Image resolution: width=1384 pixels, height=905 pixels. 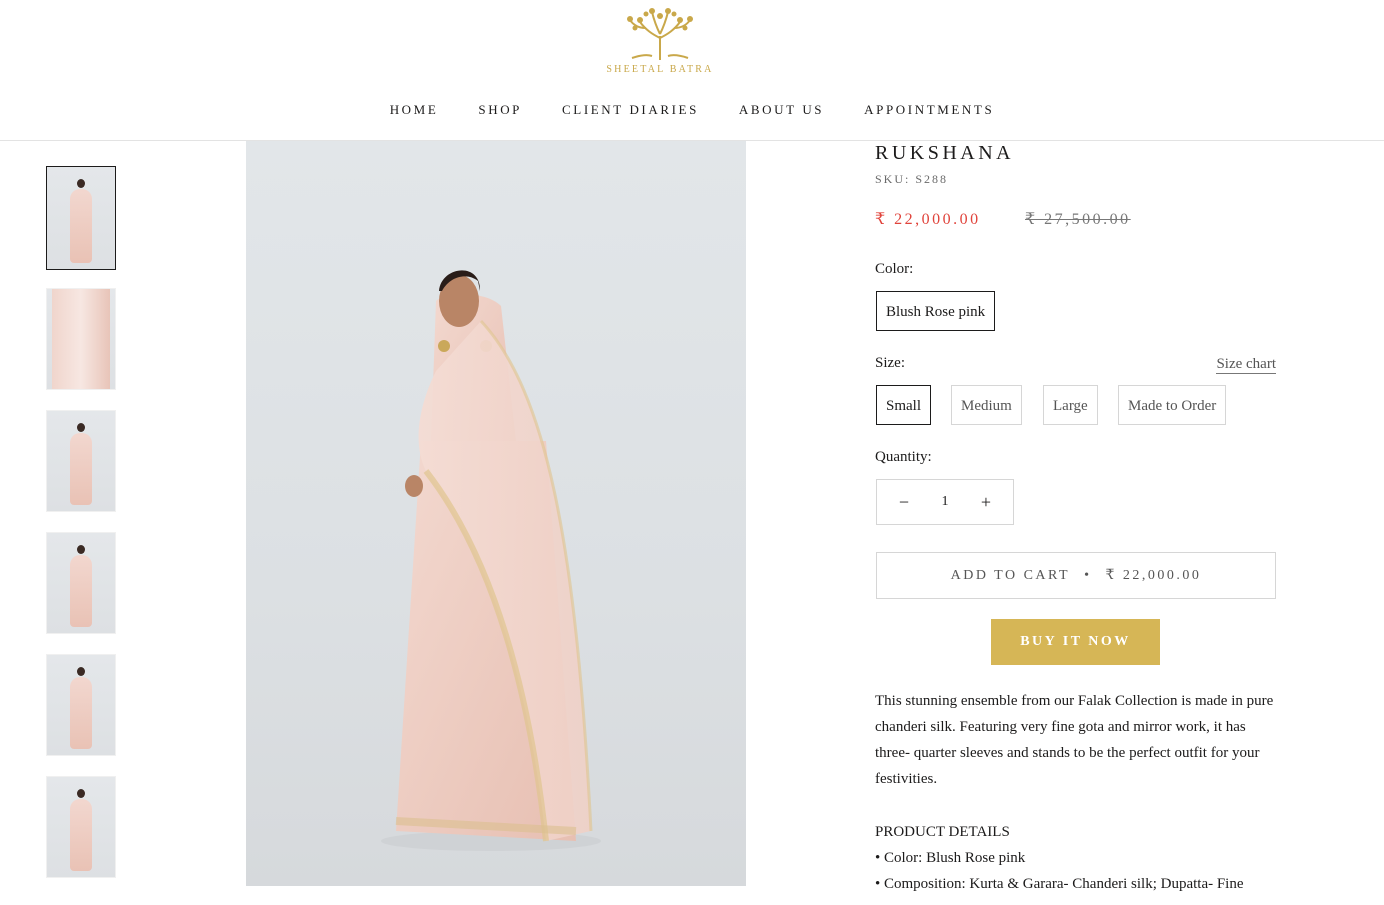 What do you see at coordinates (491, 560) in the screenshot?
I see `model-illustration` at bounding box center [491, 560].